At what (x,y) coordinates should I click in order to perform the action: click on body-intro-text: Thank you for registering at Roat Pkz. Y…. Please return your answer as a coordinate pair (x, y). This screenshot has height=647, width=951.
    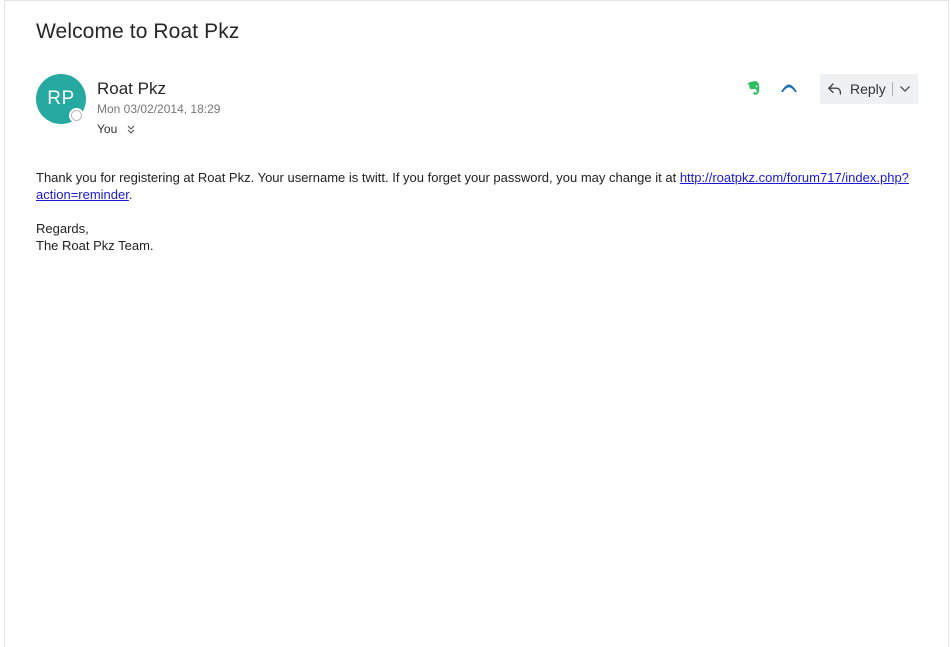
    Looking at the image, I should click on (358, 177).